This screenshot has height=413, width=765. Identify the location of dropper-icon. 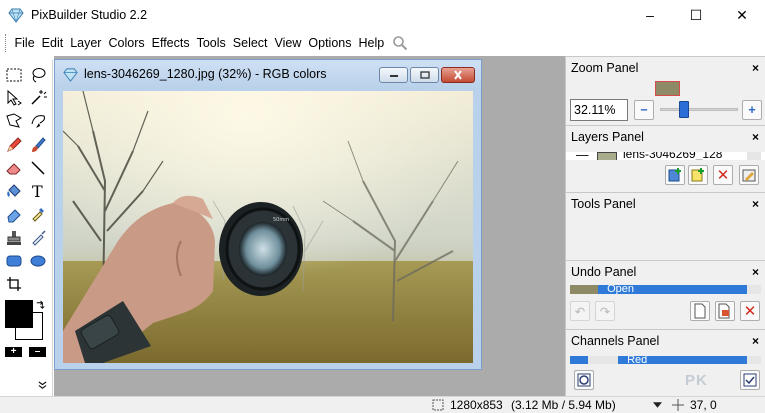
(38, 214).